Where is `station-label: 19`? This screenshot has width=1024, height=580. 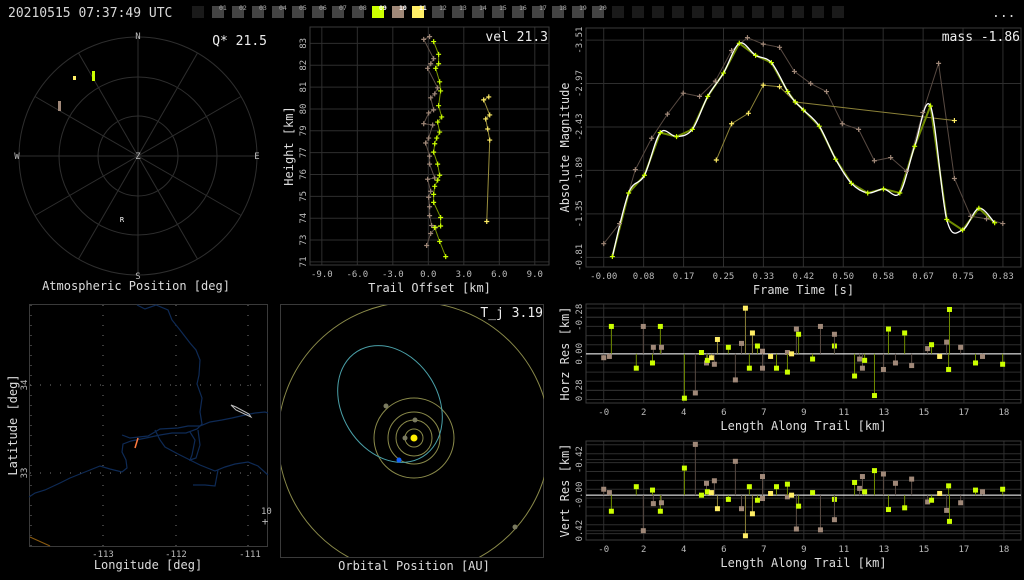 station-label: 19 is located at coordinates (583, 8).